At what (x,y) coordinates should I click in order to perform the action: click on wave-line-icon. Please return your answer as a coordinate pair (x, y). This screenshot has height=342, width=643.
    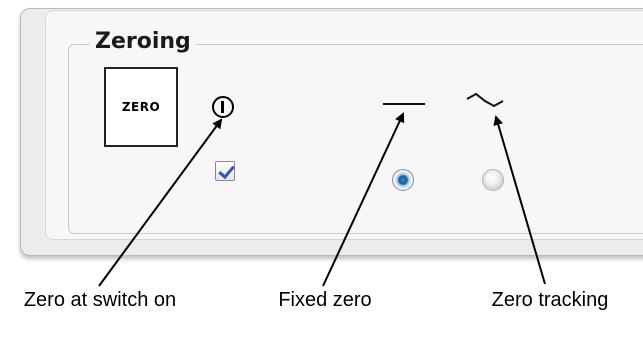
    Looking at the image, I should click on (485, 100).